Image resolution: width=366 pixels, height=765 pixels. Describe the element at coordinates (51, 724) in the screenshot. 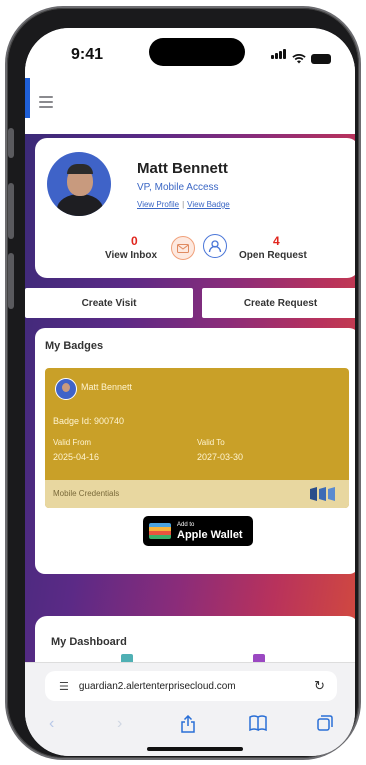

I see `back-icon: ‹` at that location.